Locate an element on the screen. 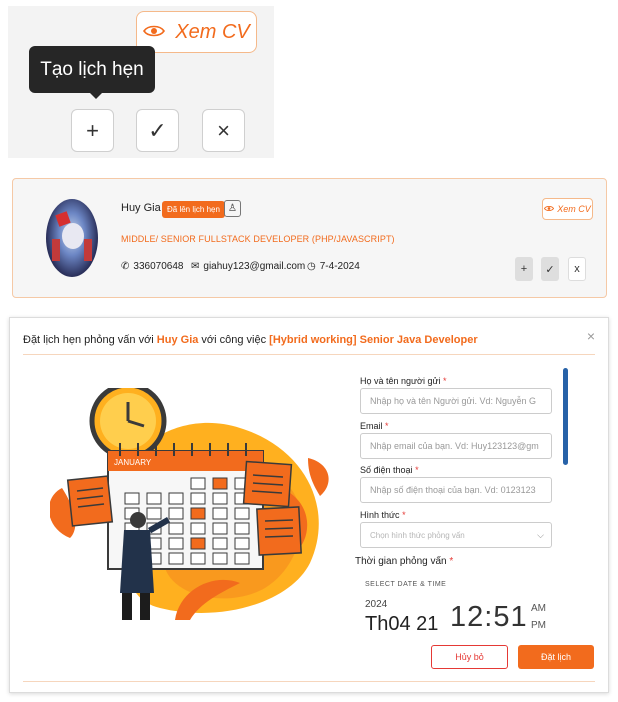  email-input: Nhập email của bạn. Vd: Huy123123@gm is located at coordinates (456, 446).